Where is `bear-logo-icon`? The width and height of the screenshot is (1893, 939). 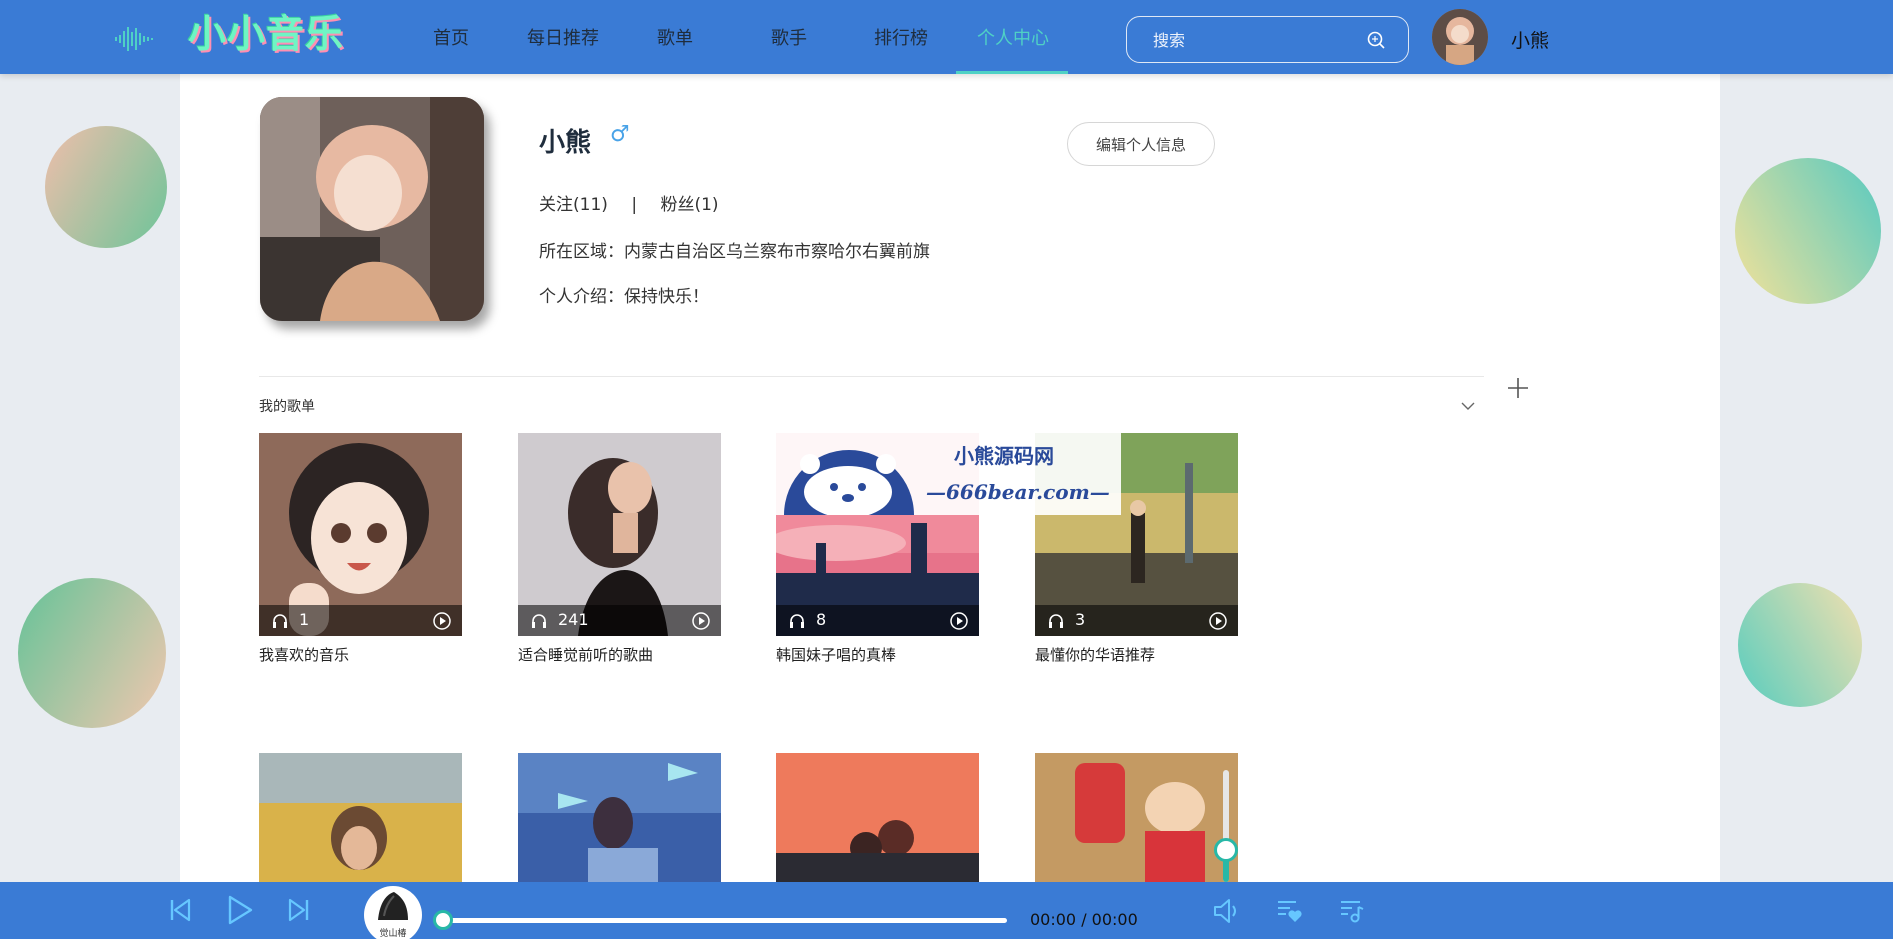 bear-logo-icon is located at coordinates (849, 482).